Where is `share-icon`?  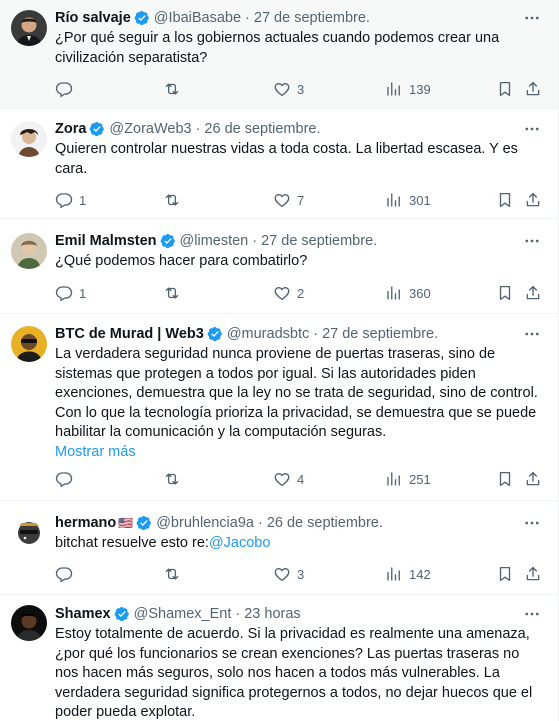
share-icon is located at coordinates (533, 89).